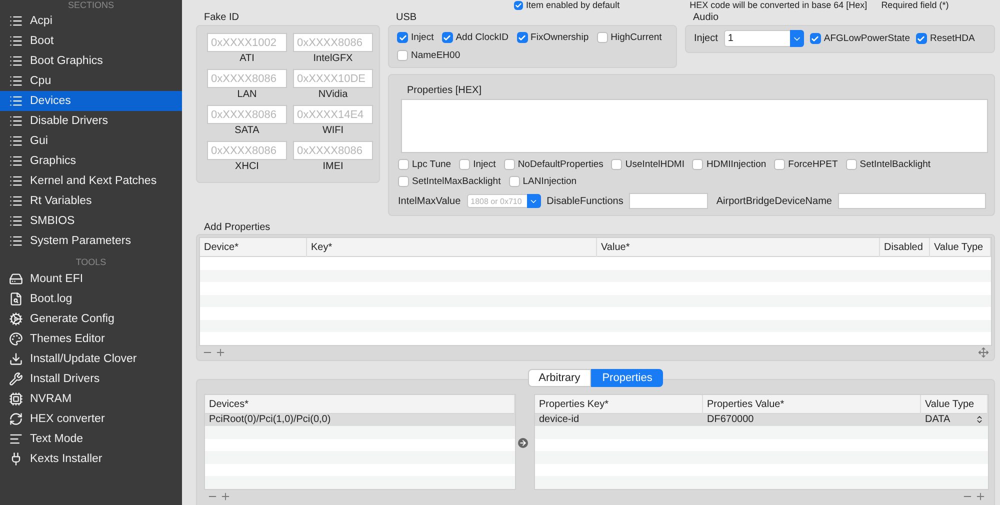  I want to click on checkbox: Item enabled by default, so click(567, 5).